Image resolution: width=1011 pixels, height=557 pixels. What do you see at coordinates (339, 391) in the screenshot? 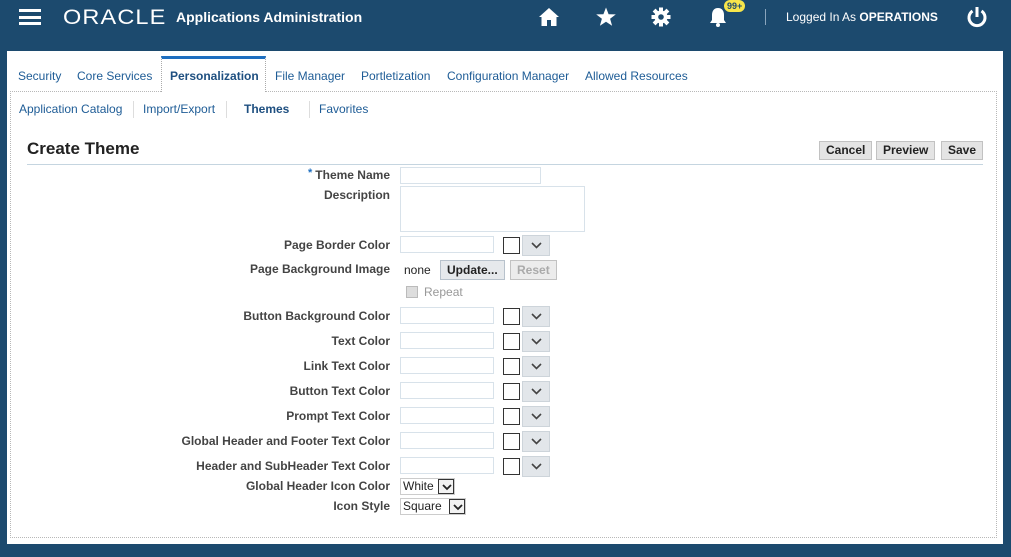
I see `button-text-color-label: Button Text Color` at bounding box center [339, 391].